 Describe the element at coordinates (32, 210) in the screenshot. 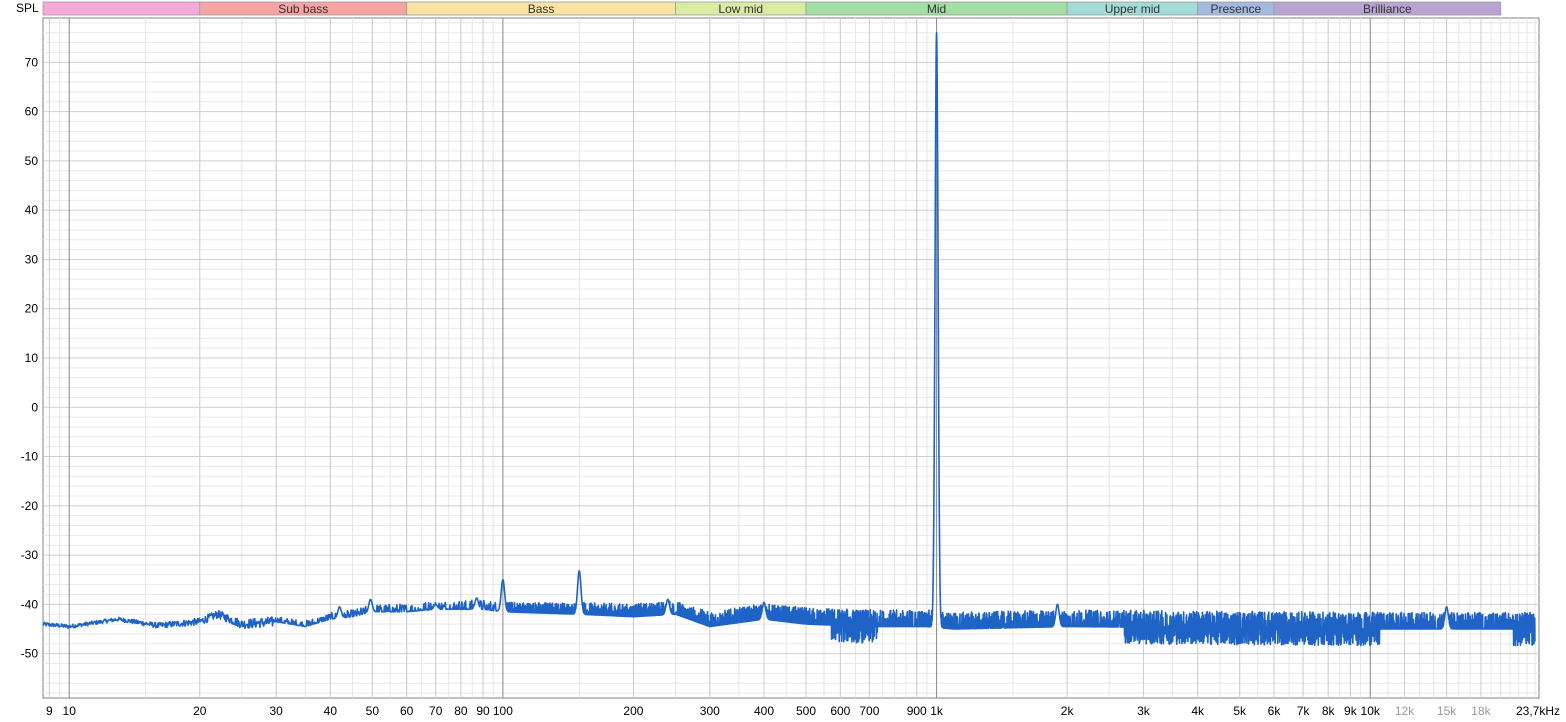

I see `y-tick-label: 40` at that location.